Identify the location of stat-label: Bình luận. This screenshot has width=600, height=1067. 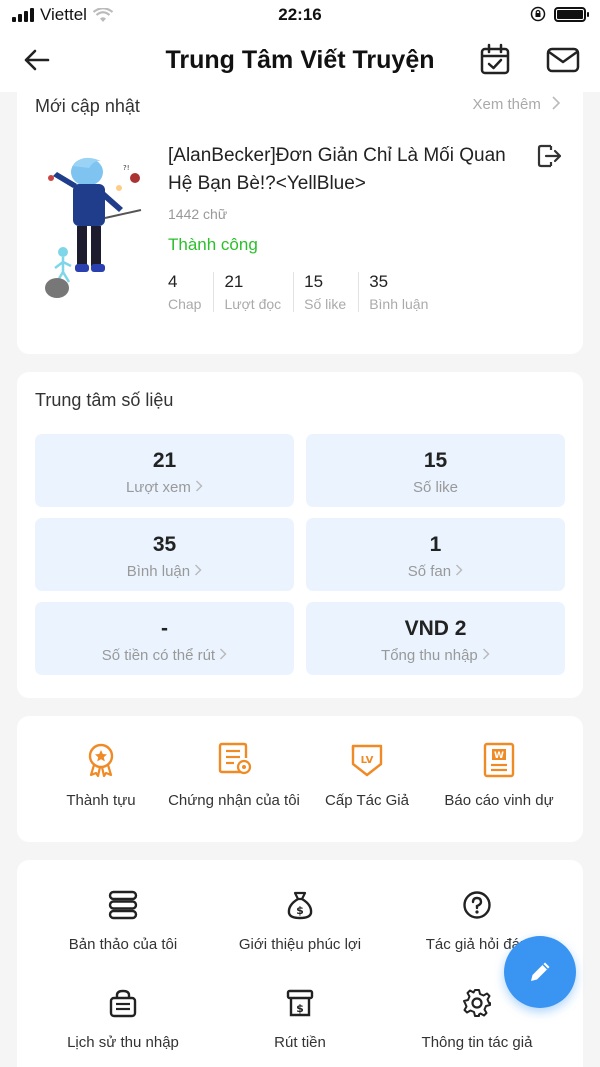
(399, 304).